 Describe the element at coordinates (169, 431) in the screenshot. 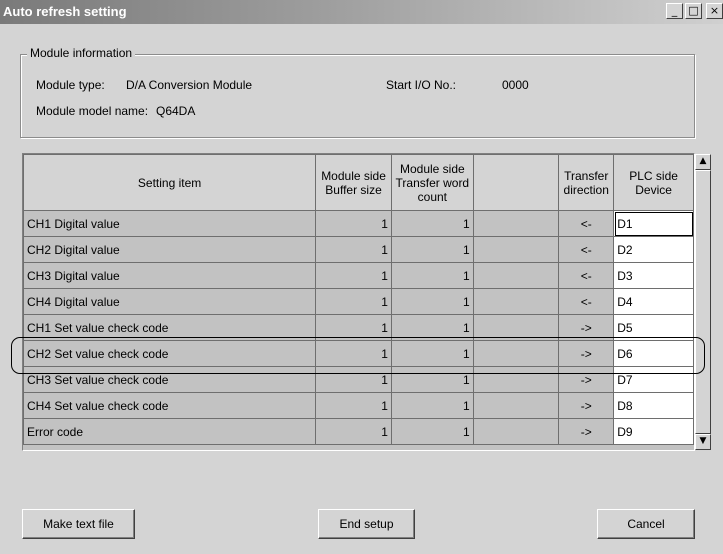

I see `setting-item-cell: Error code` at that location.